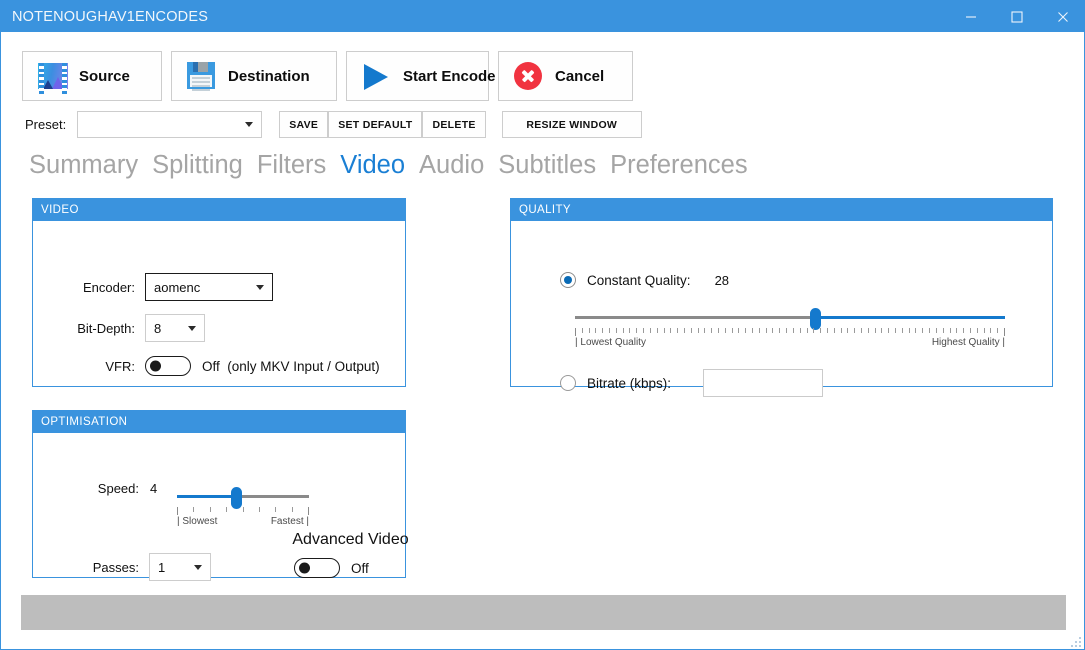  I want to click on constant-quality-label: Constant Quality:, so click(639, 280).